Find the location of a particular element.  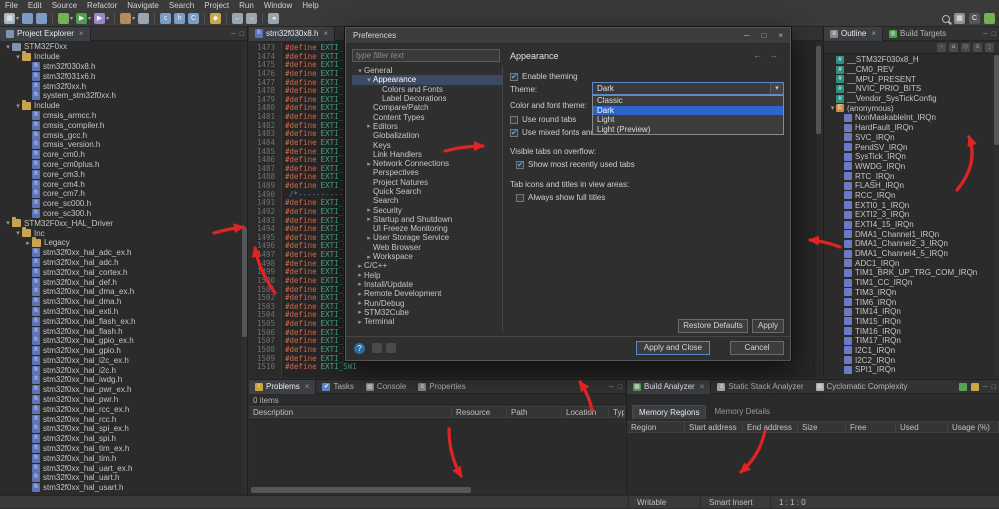

outline-item: PendSV_IRQn is located at coordinates (909, 147).